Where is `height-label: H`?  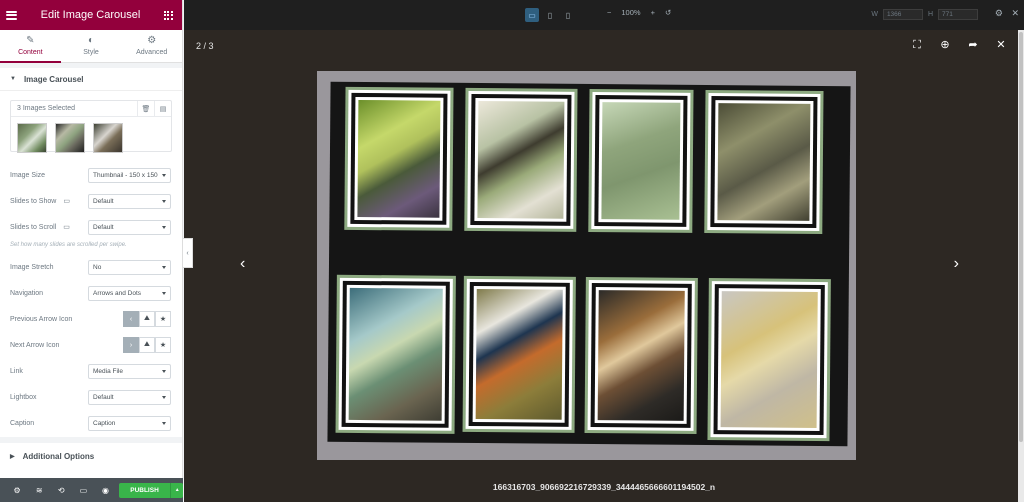 height-label: H is located at coordinates (930, 14).